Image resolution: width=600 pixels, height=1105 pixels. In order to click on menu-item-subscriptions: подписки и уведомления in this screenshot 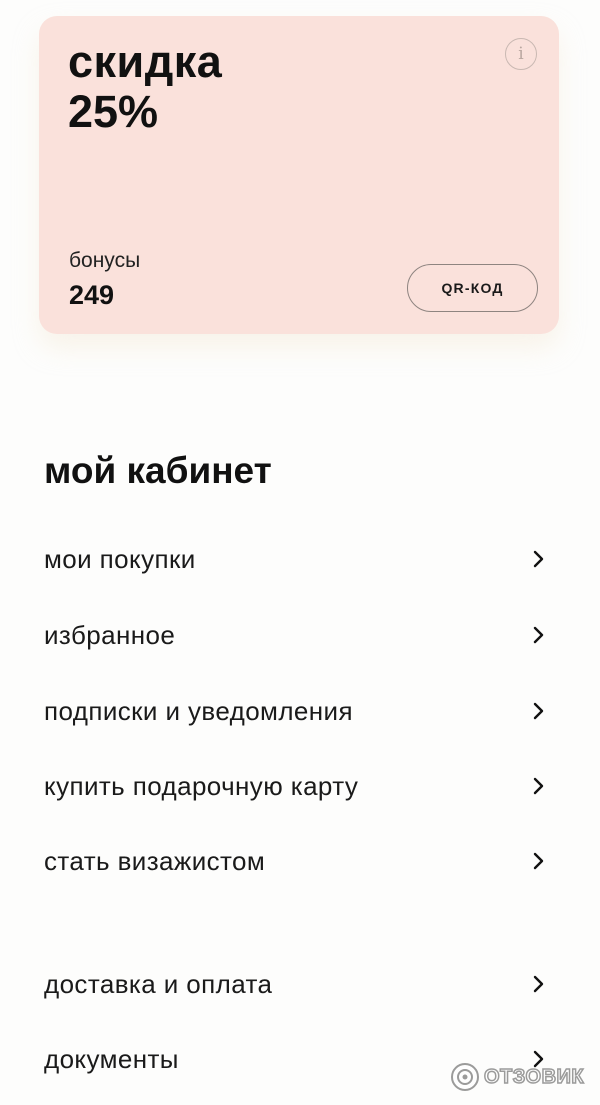, I will do `click(300, 712)`.